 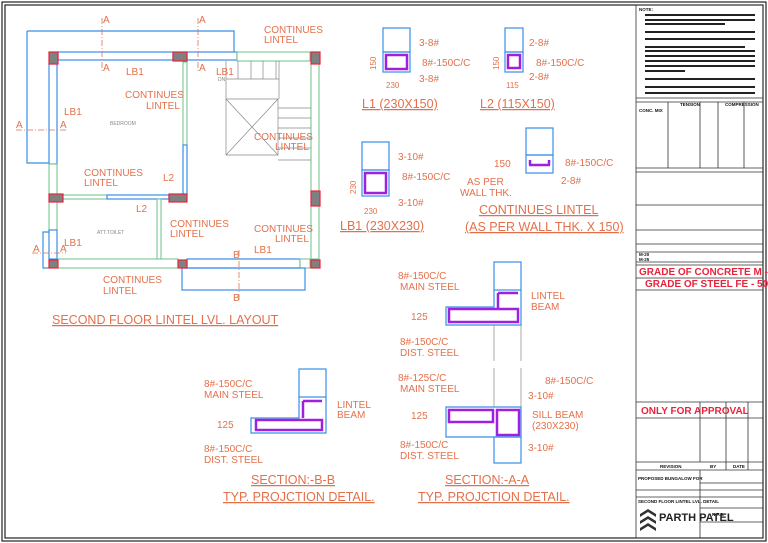 What do you see at coordinates (670, 478) in the screenshot?
I see `project-name: PROPOSED BUNGALOW FOR` at bounding box center [670, 478].